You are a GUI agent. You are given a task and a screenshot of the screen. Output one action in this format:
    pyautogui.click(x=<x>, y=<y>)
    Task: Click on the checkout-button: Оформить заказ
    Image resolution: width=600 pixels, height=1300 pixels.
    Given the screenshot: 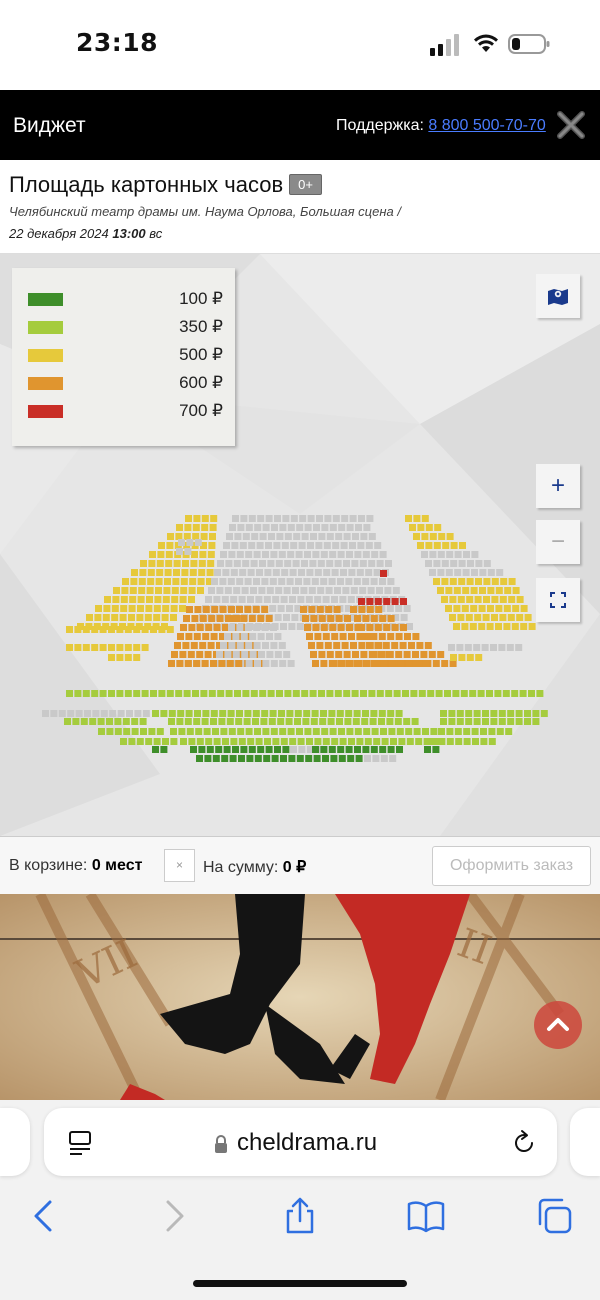 What is the action you would take?
    pyautogui.click(x=511, y=866)
    